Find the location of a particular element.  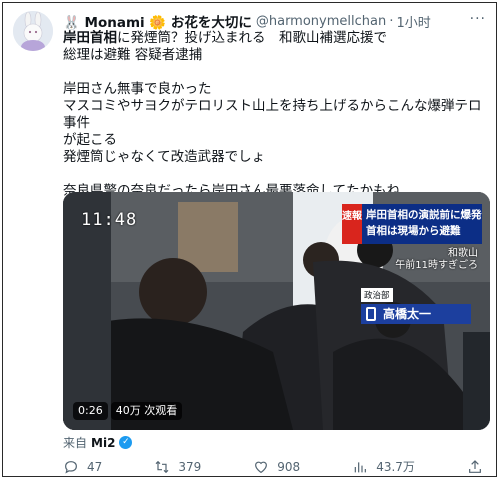

retweet-icon is located at coordinates (162, 466).